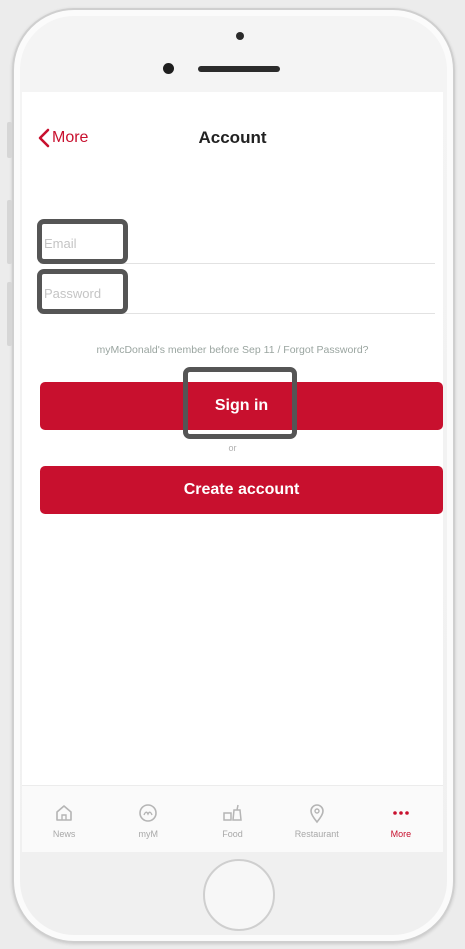  What do you see at coordinates (240, 36) in the screenshot?
I see `sensor-dot` at bounding box center [240, 36].